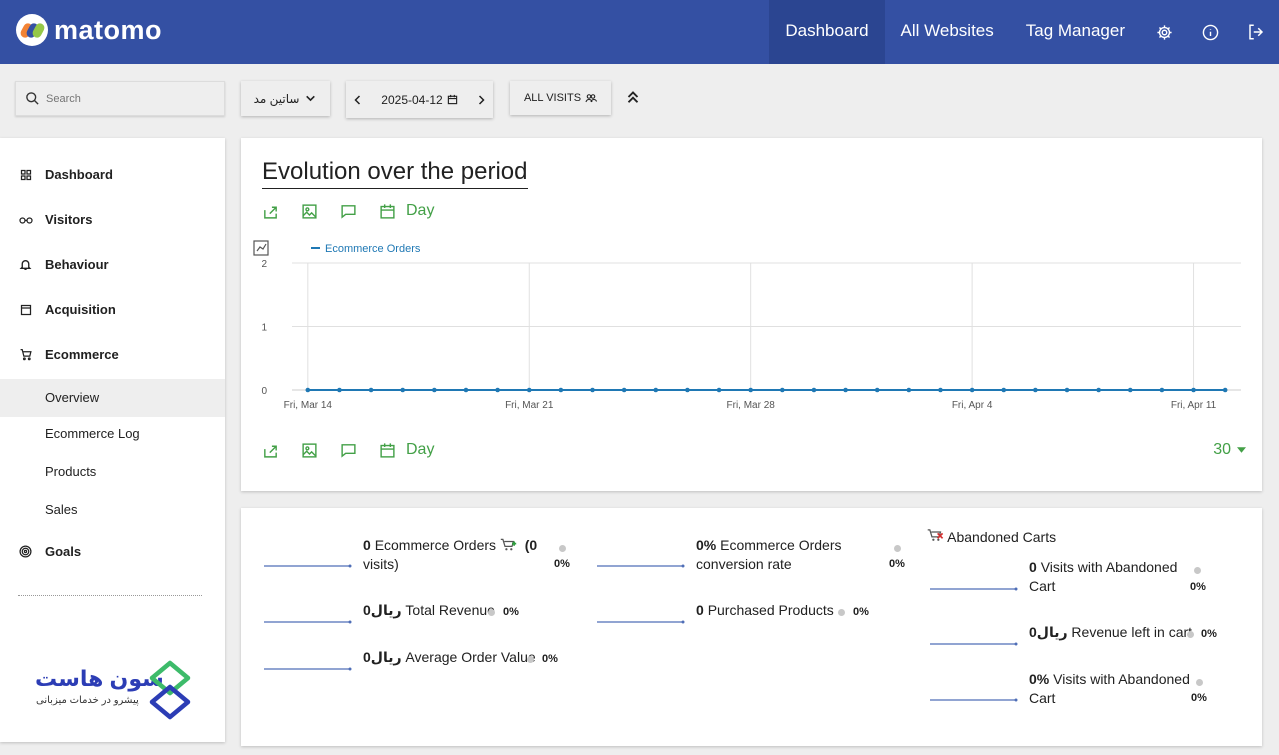 The height and width of the screenshot is (755, 1279). Describe the element at coordinates (770, 610) in the screenshot. I see `metric-label: Purchased Products` at that location.